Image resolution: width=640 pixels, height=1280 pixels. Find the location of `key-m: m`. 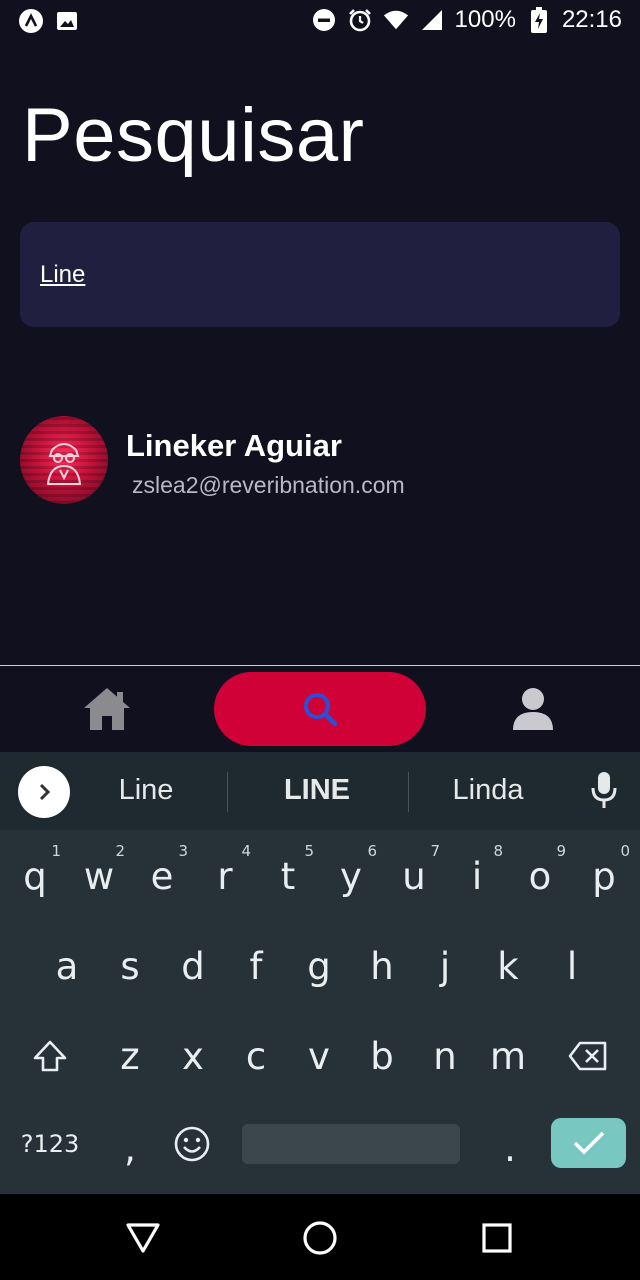

key-m: m is located at coordinates (508, 1056).